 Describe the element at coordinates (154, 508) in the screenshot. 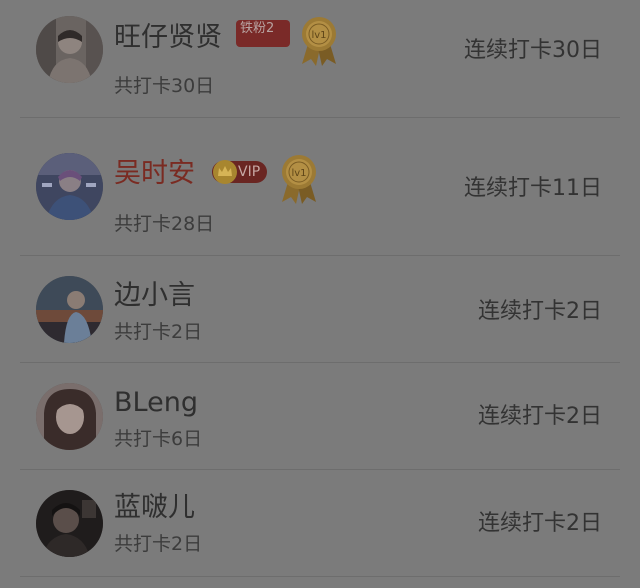

I see `username: 蓝啵儿` at that location.